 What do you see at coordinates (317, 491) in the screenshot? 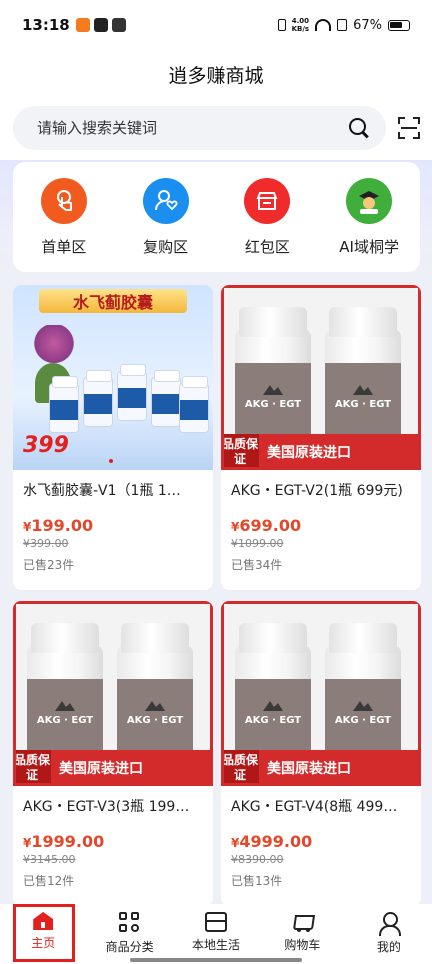
I see `product-name: AKG・EGT-V2(1瓶 699元)` at bounding box center [317, 491].